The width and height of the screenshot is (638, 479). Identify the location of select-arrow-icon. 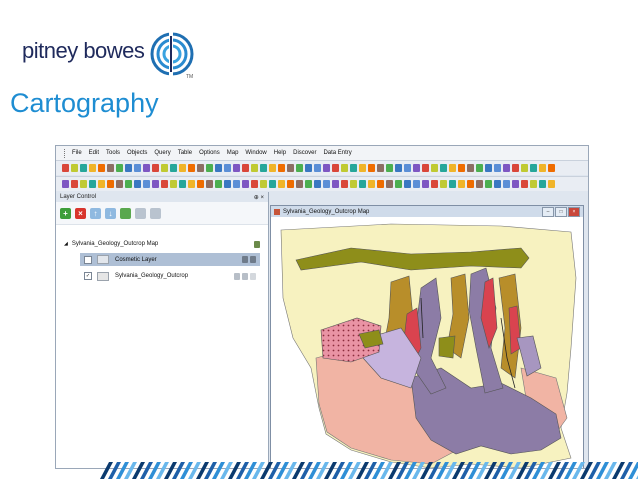
(253, 259).